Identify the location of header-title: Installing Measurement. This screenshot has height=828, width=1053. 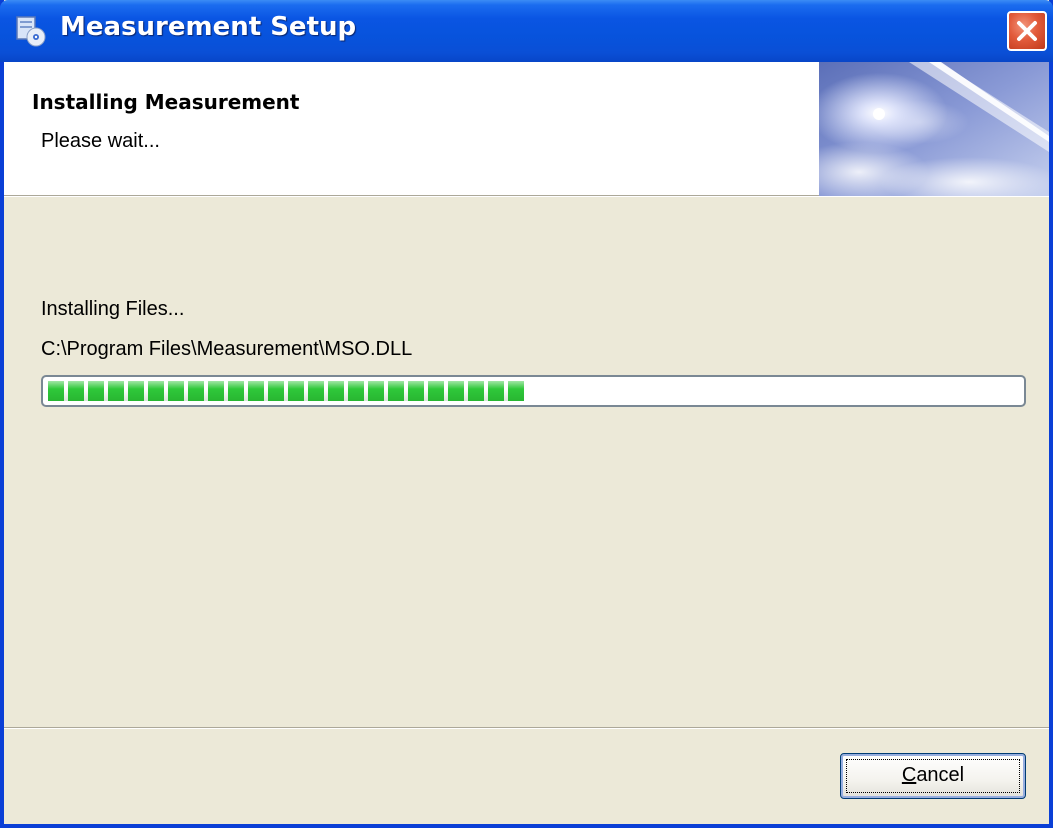
(166, 102).